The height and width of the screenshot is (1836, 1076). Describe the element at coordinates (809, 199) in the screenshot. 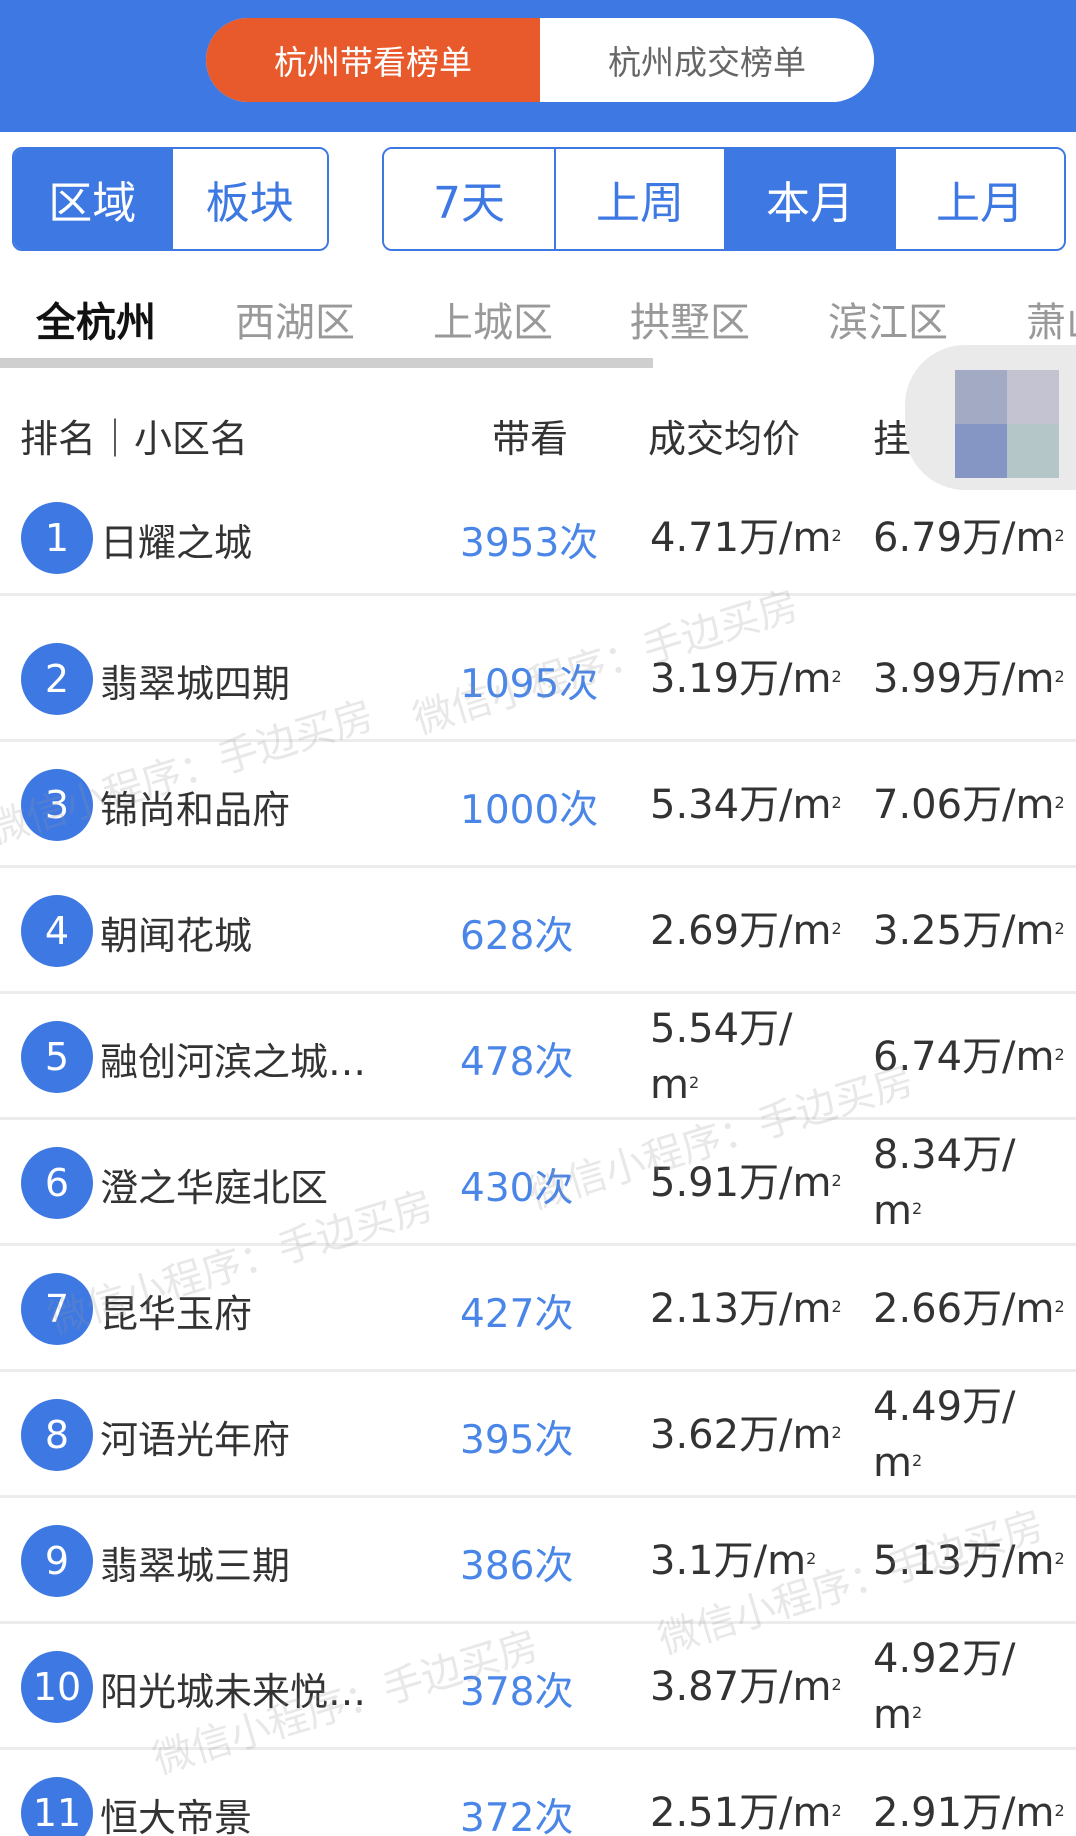

I see `period-this-month: 本月` at that location.